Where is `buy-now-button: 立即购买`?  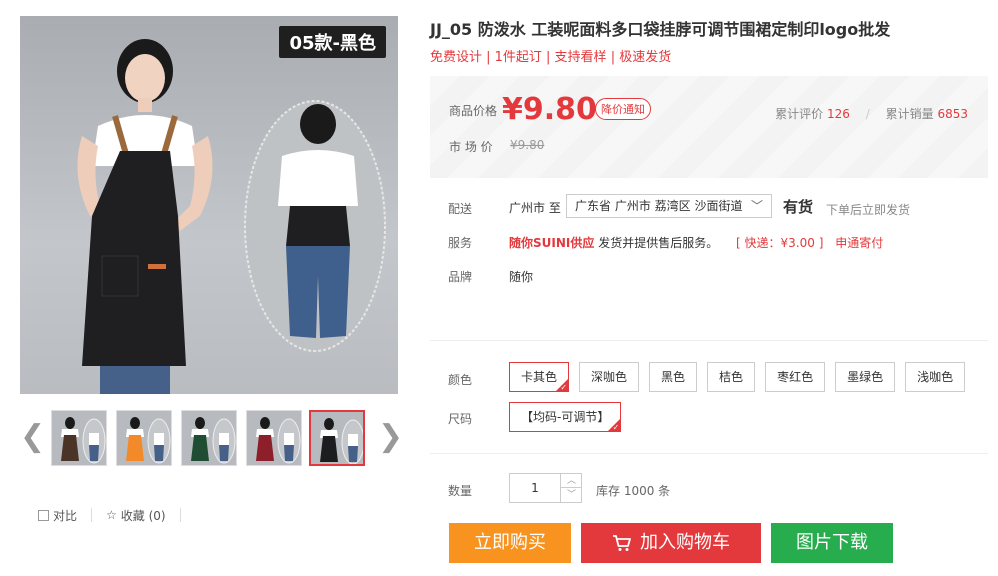
buy-now-button: 立即购买 is located at coordinates (510, 543).